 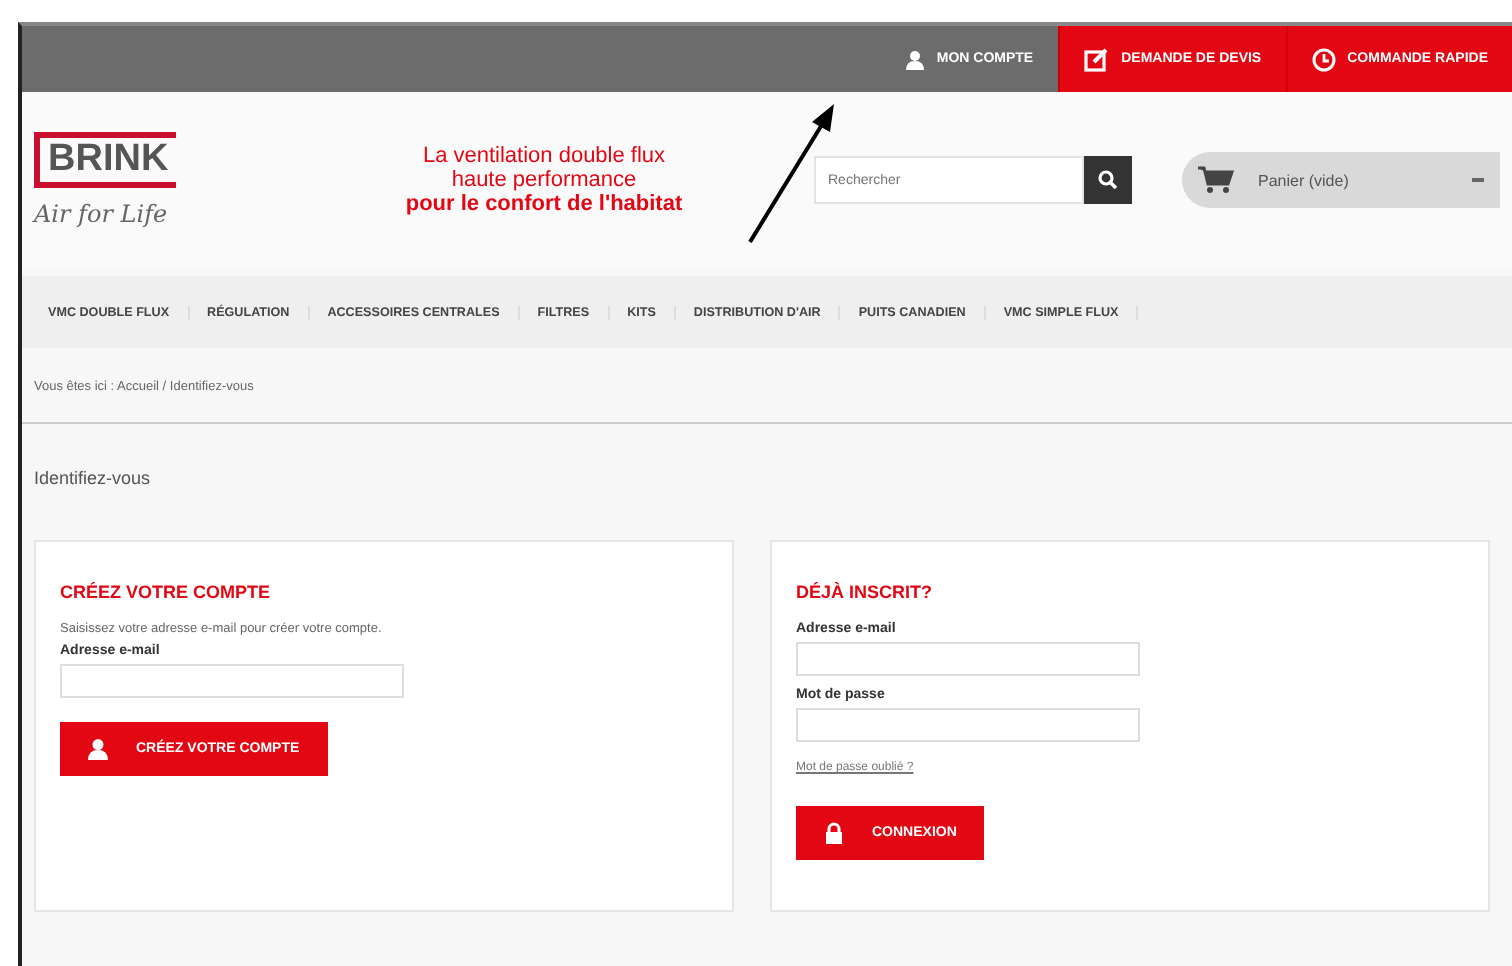 I want to click on tagline-text: pour le confort de l'habitat, so click(x=544, y=204).